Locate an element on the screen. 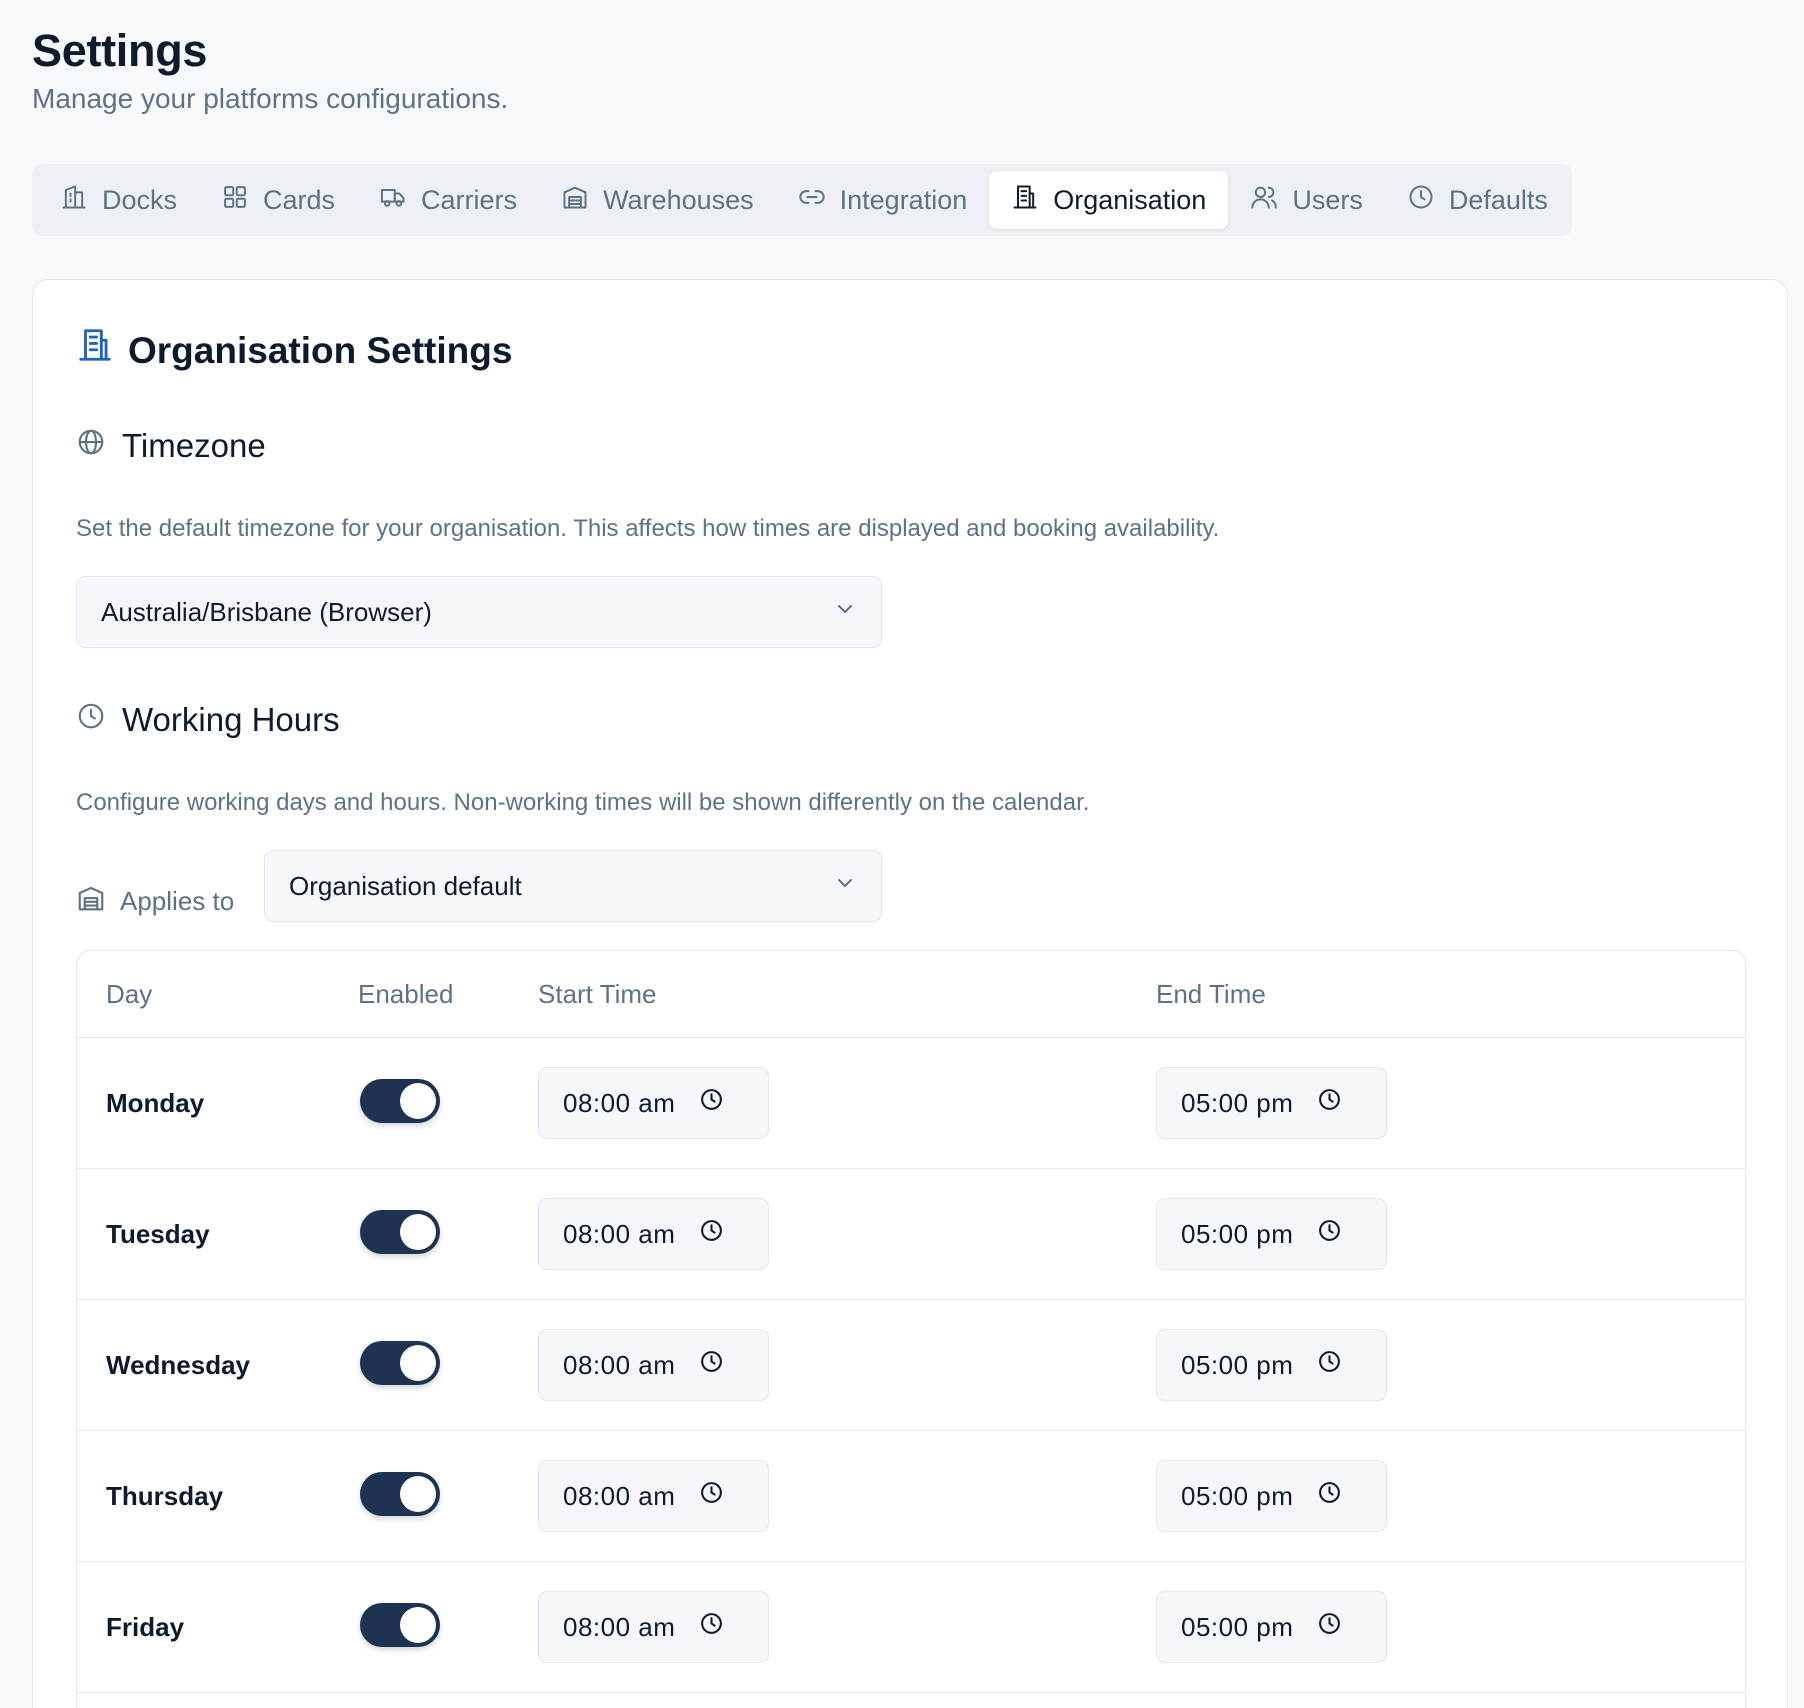 This screenshot has height=1708, width=1804. column-header-end-time: End Time is located at coordinates (1211, 994).